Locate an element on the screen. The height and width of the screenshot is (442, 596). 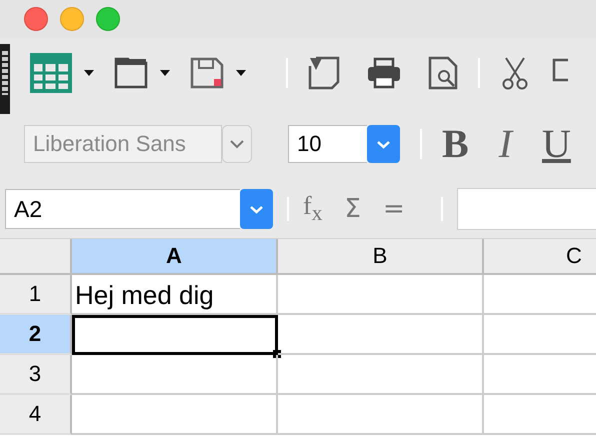
equals-button: = is located at coordinates (393, 209).